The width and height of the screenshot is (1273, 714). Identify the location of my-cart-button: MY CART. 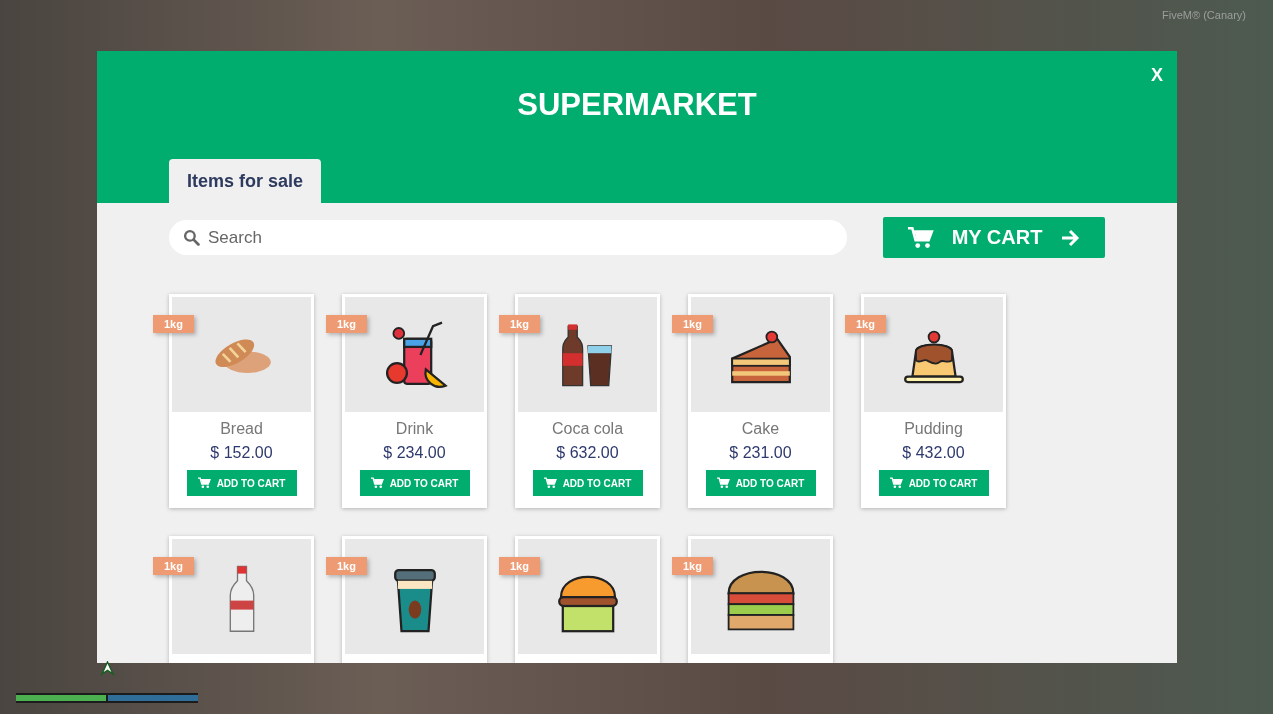
(994, 237).